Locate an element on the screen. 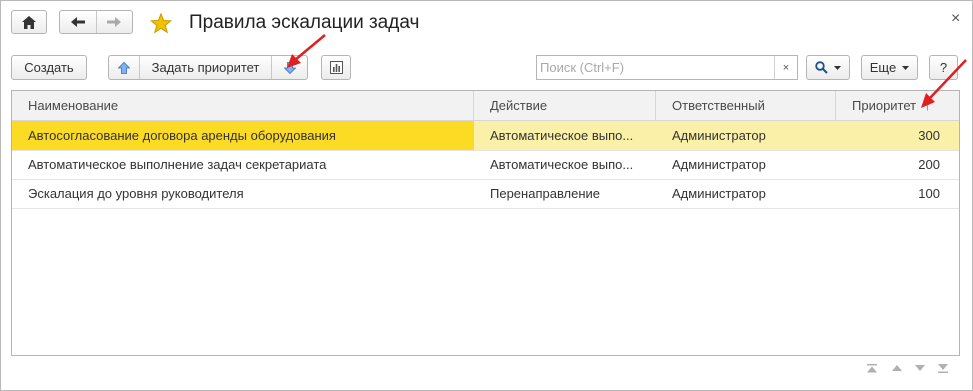  search-icon is located at coordinates (821, 67).